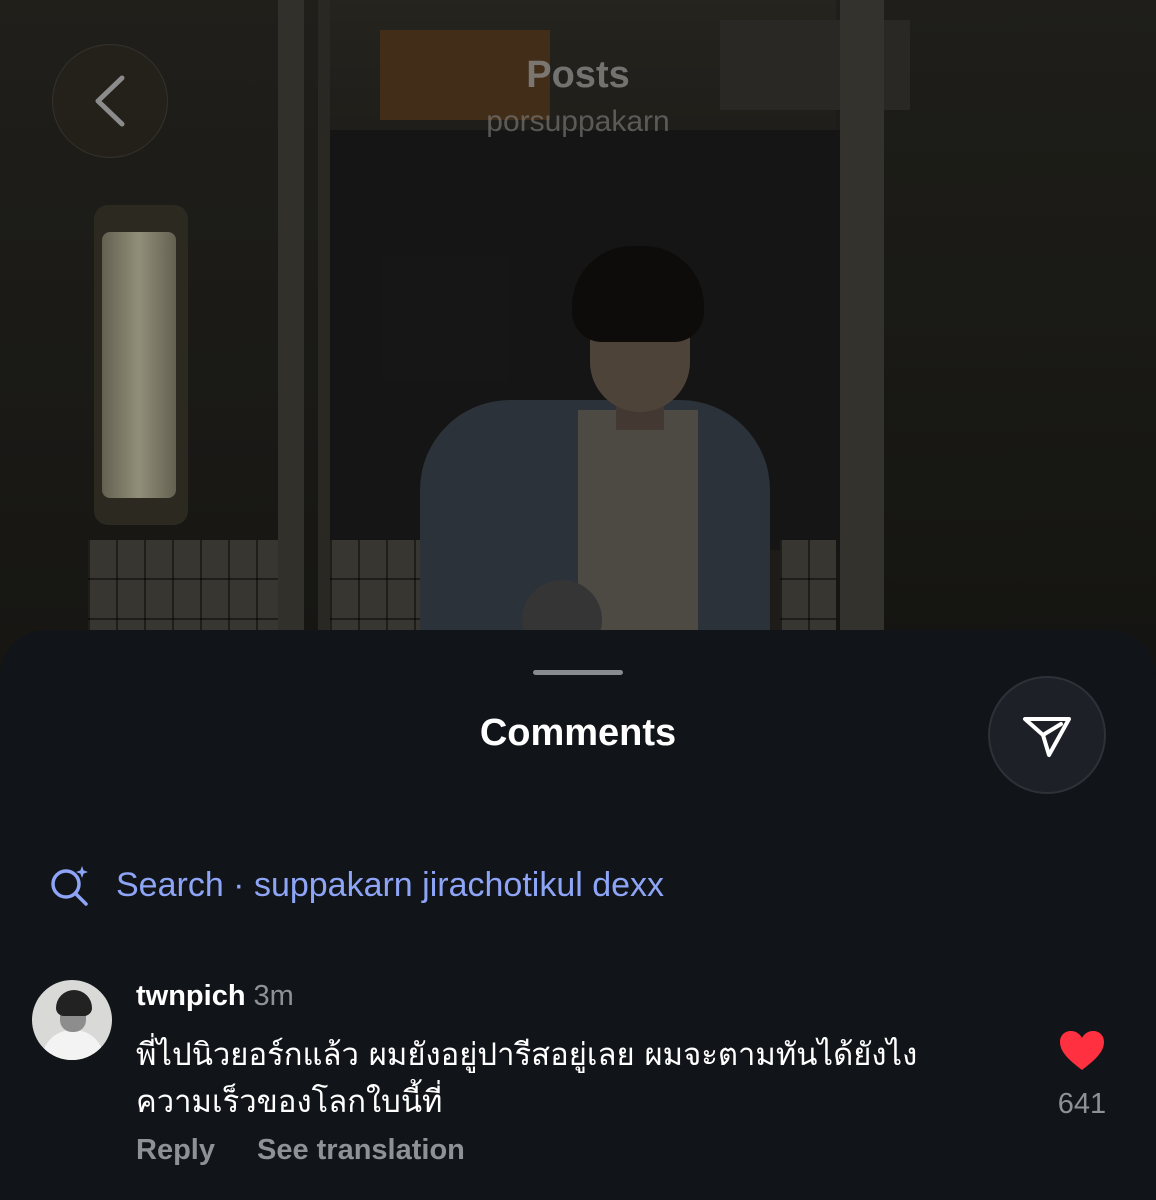 The width and height of the screenshot is (1156, 1200). I want to click on share-button, so click(1047, 735).